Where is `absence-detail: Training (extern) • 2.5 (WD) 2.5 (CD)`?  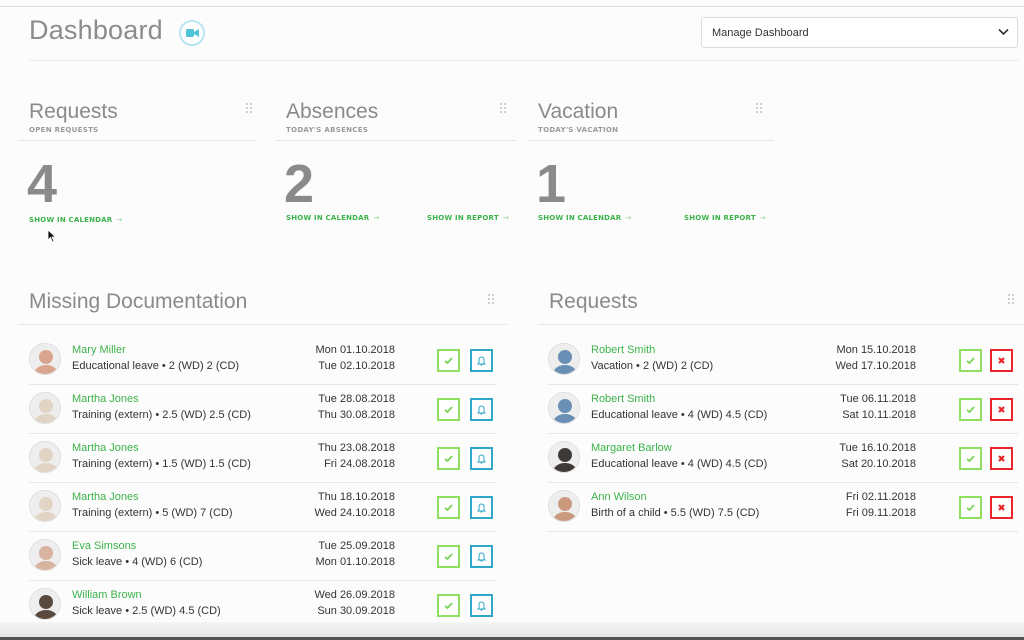
absence-detail: Training (extern) • 2.5 (WD) 2.5 (CD) is located at coordinates (161, 415).